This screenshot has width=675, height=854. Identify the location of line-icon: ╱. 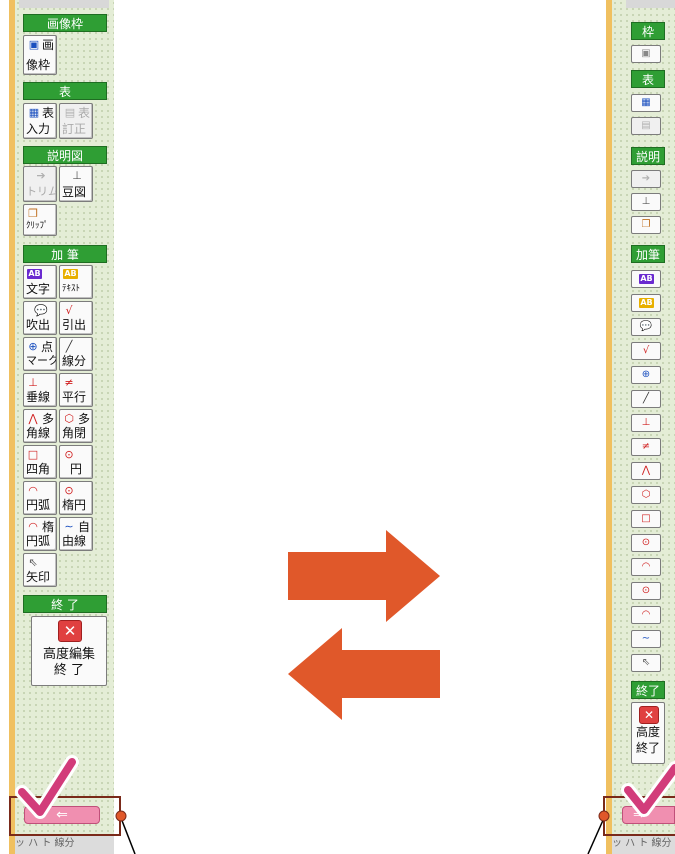
(69, 346).